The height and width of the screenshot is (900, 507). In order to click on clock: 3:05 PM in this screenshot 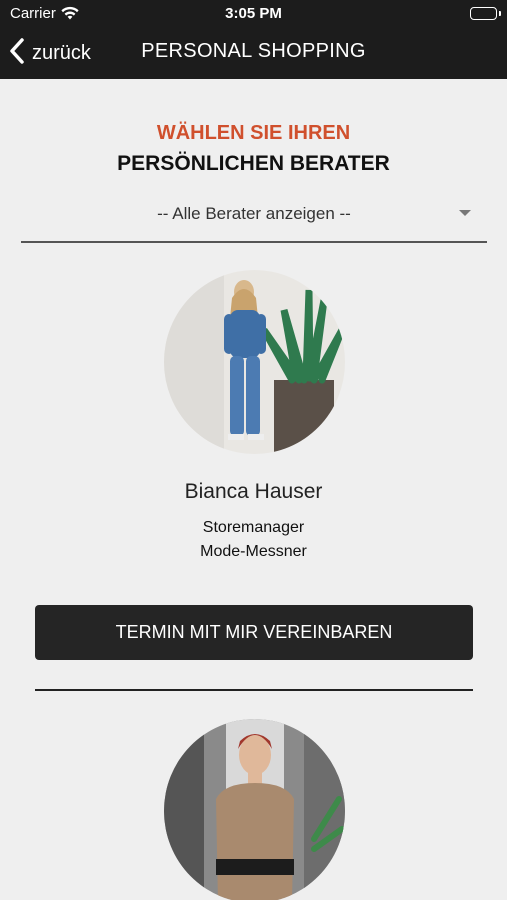, I will do `click(253, 13)`.